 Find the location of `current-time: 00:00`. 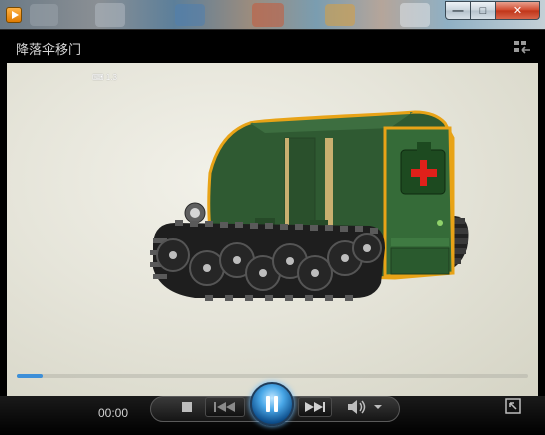

current-time: 00:00 is located at coordinates (113, 413).